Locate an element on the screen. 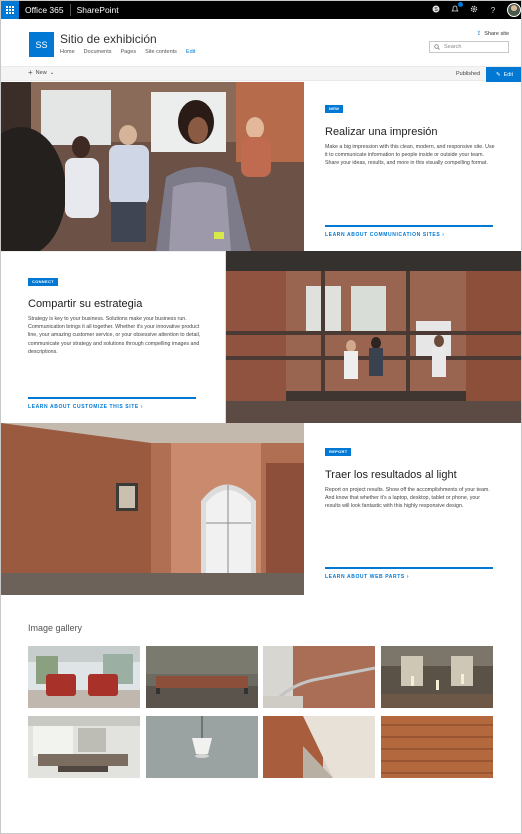 The width and height of the screenshot is (522, 834). new-label: New is located at coordinates (41, 73).